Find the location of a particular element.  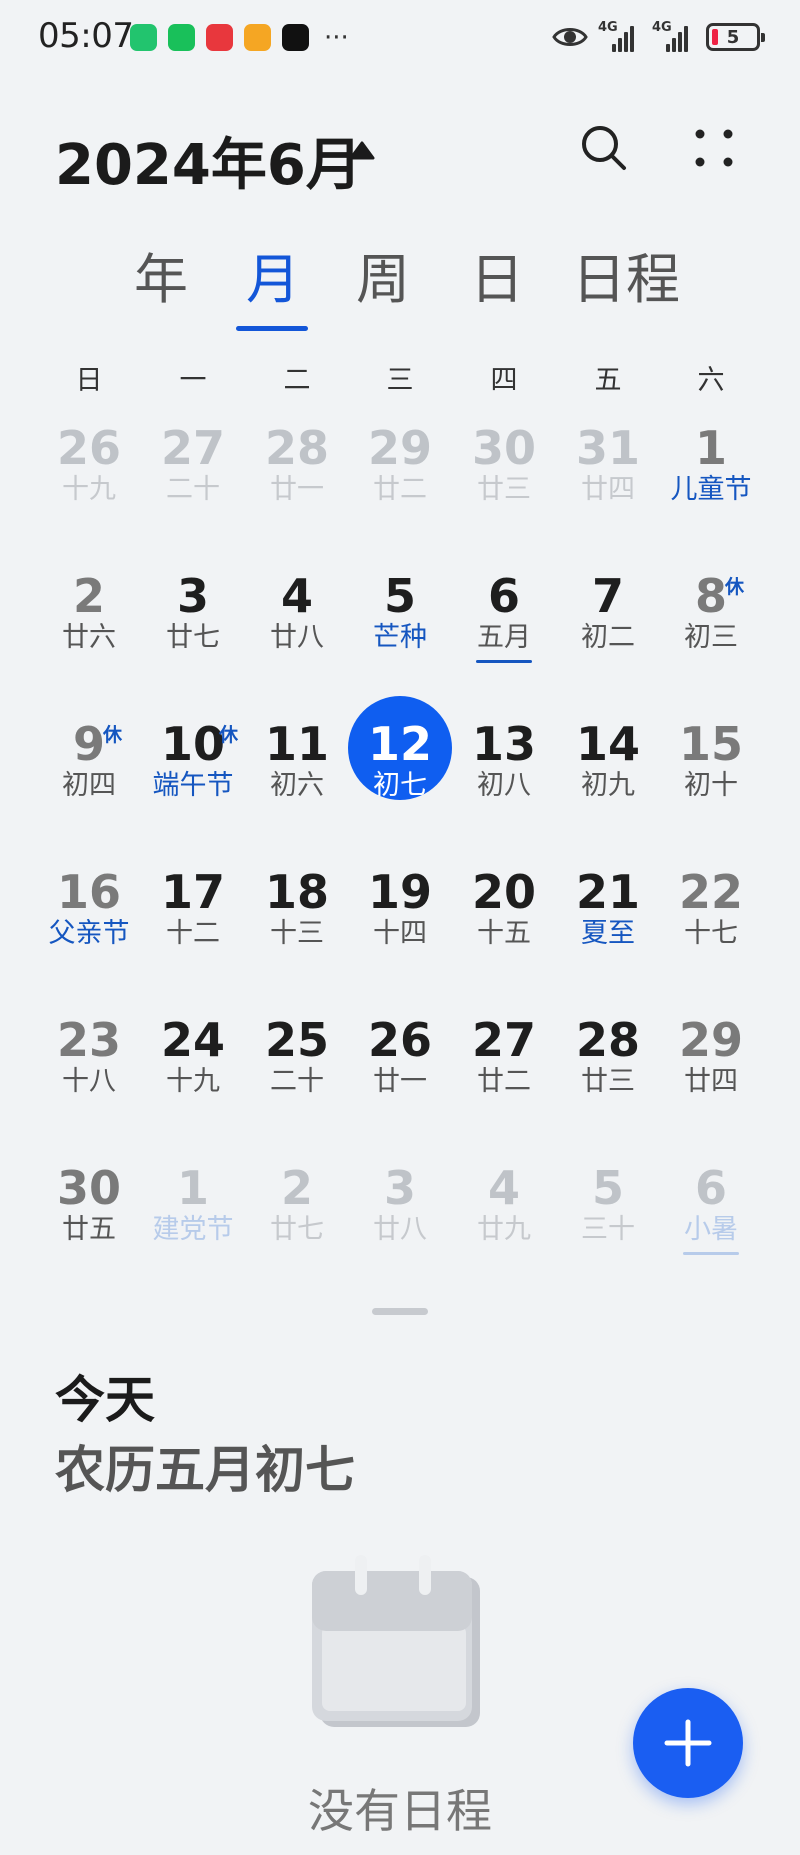

status-time: 05:07 is located at coordinates (86, 36).